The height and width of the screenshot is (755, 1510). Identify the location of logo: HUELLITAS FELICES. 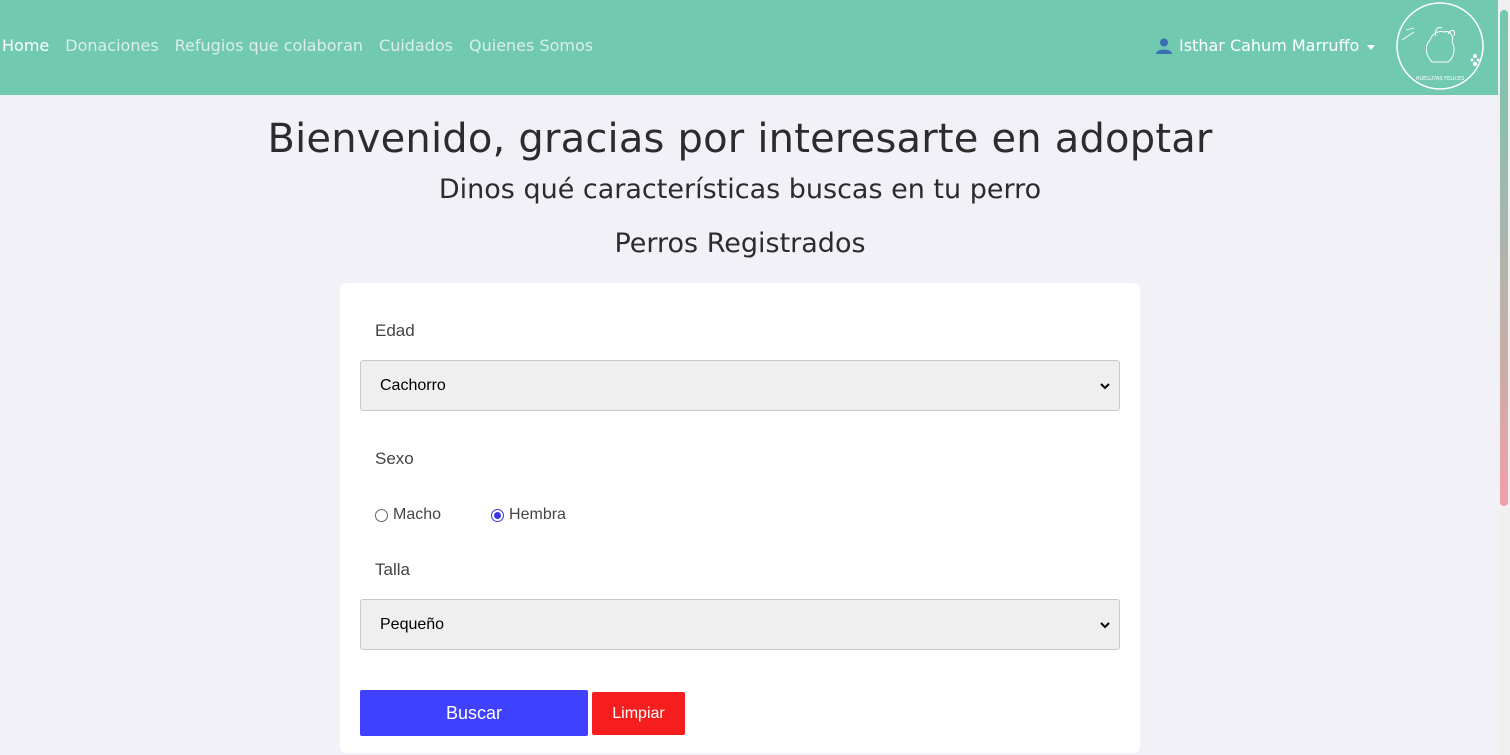
(1440, 46).